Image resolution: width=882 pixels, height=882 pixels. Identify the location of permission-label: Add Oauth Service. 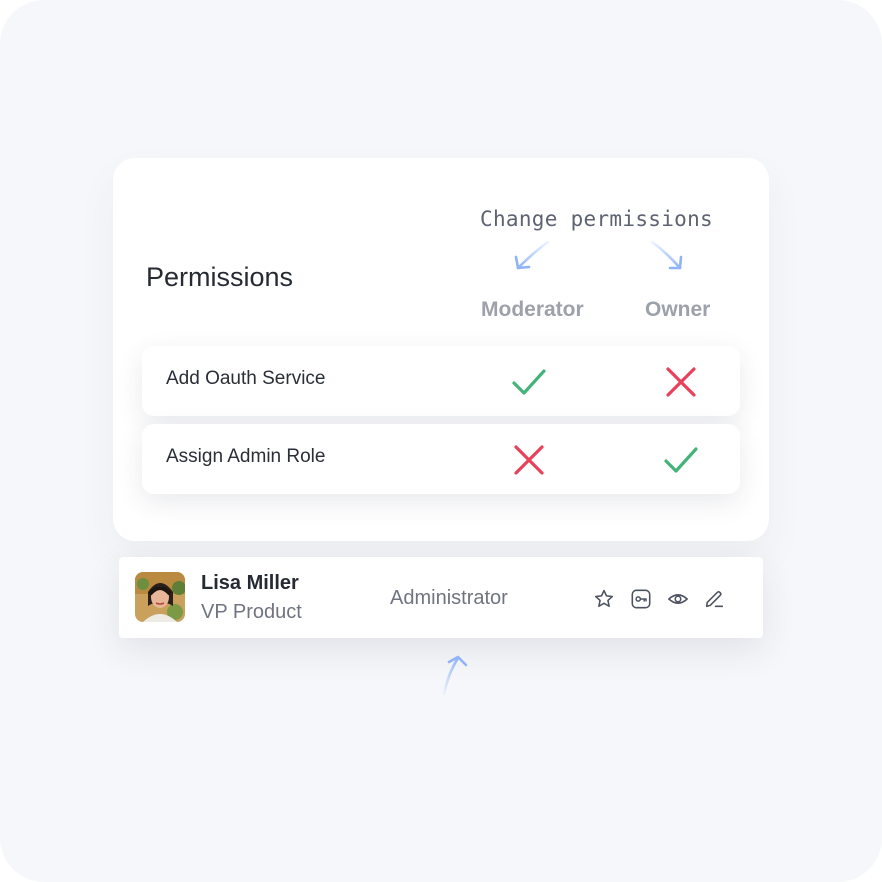
(246, 378).